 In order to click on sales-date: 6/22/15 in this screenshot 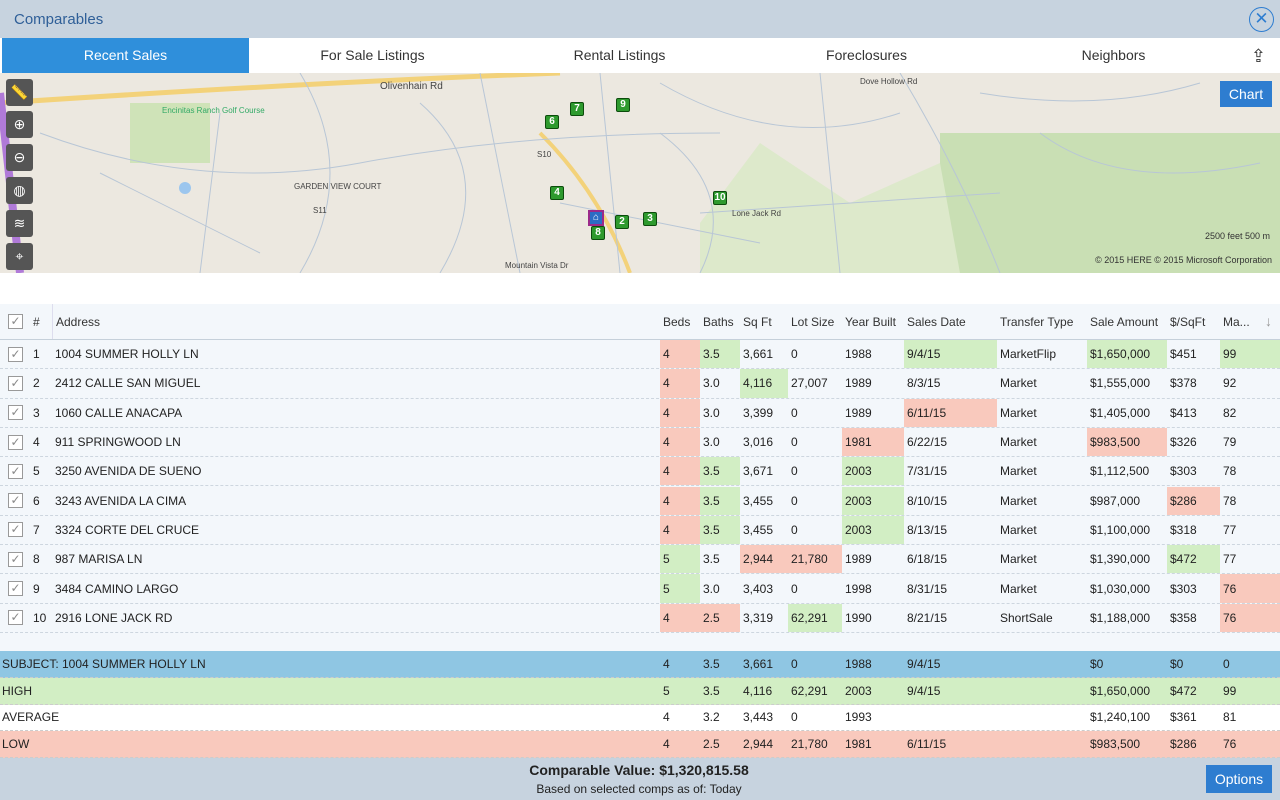, I will do `click(927, 442)`.